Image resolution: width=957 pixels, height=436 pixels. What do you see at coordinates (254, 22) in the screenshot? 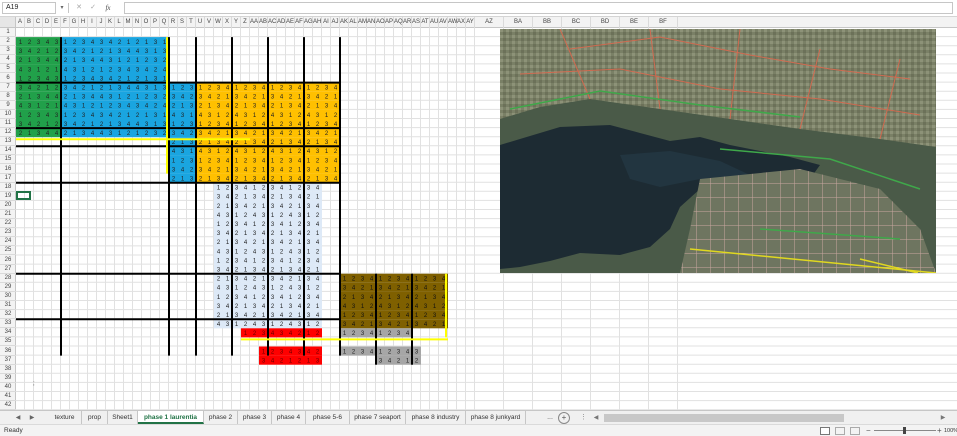
I see `column-header: AA` at bounding box center [254, 22].